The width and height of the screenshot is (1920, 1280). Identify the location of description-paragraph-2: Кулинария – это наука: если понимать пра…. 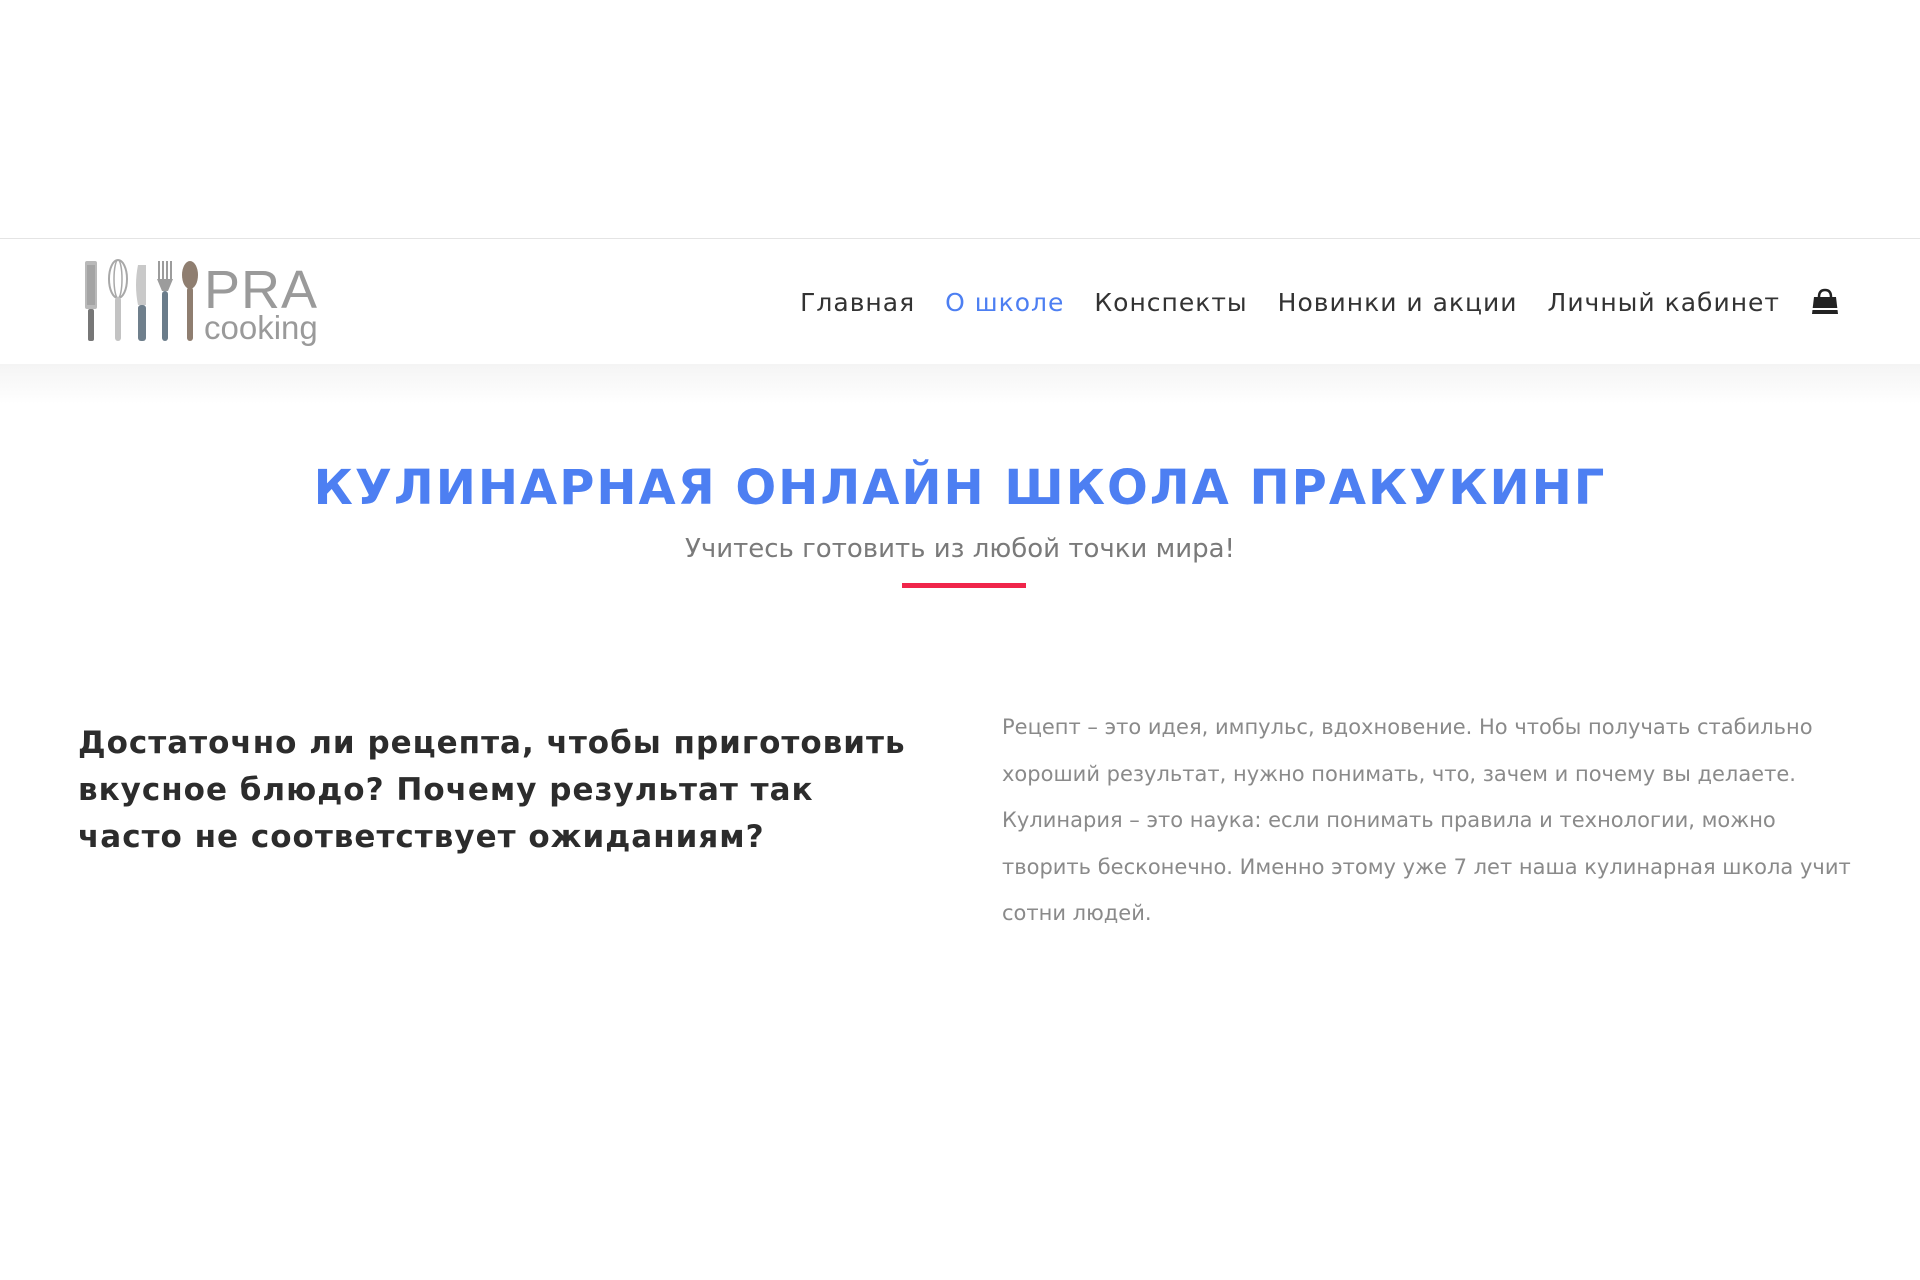
(1426, 866).